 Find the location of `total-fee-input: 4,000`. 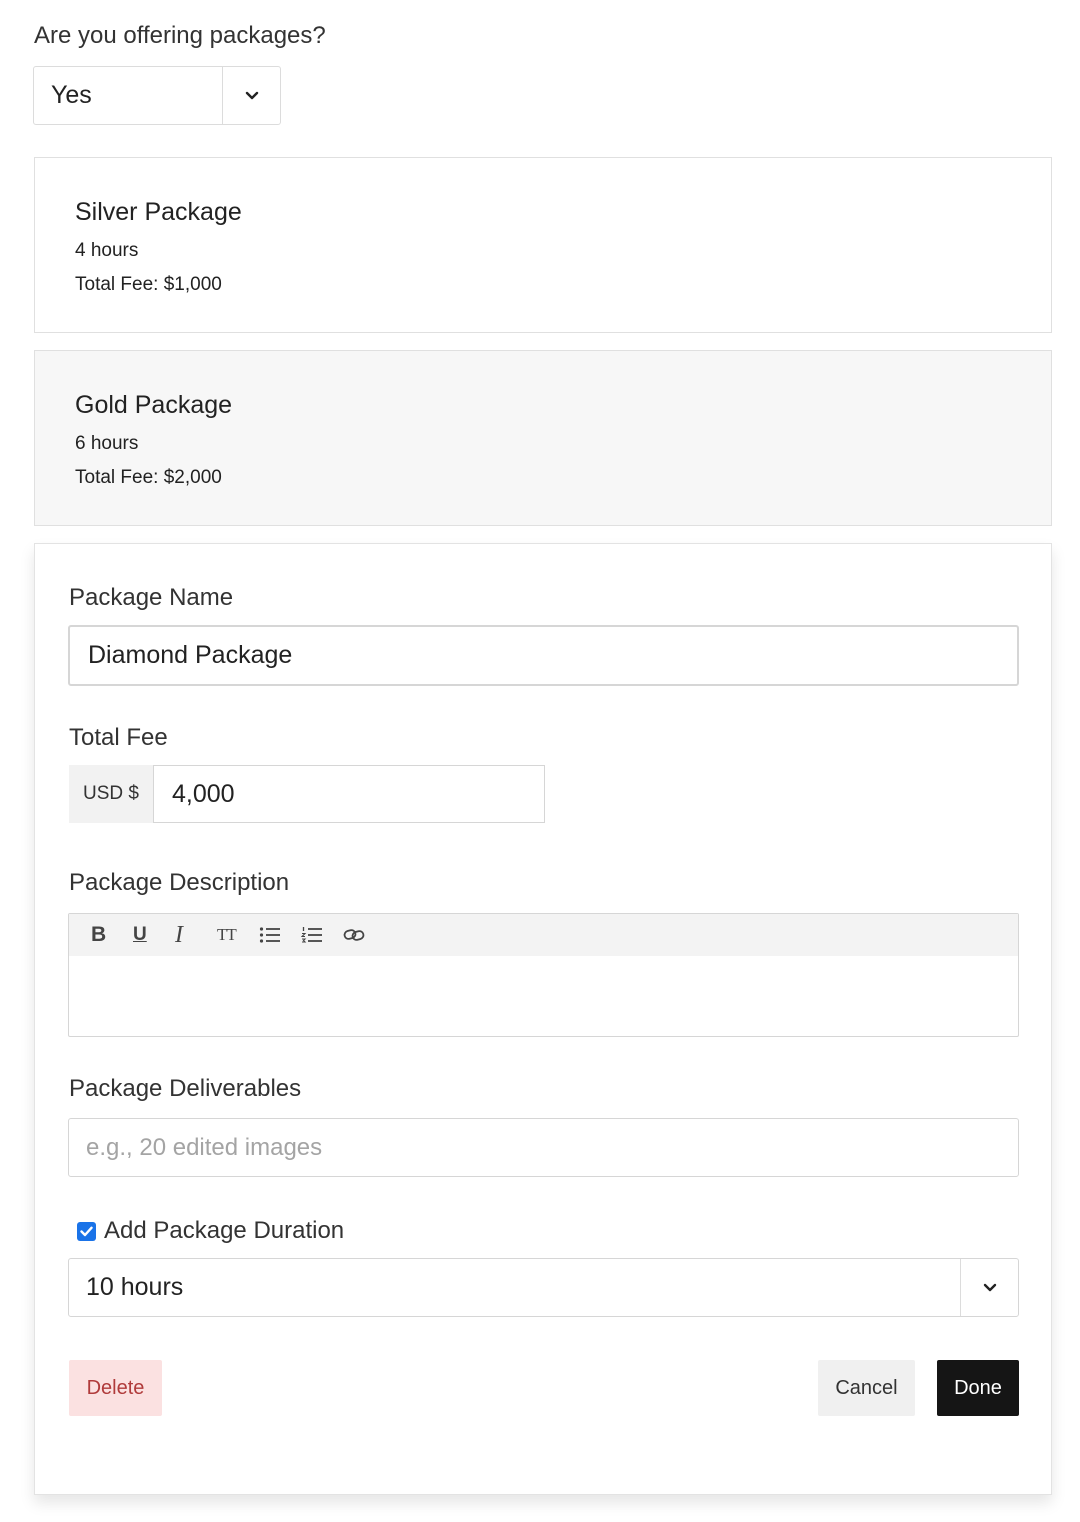

total-fee-input: 4,000 is located at coordinates (349, 794).